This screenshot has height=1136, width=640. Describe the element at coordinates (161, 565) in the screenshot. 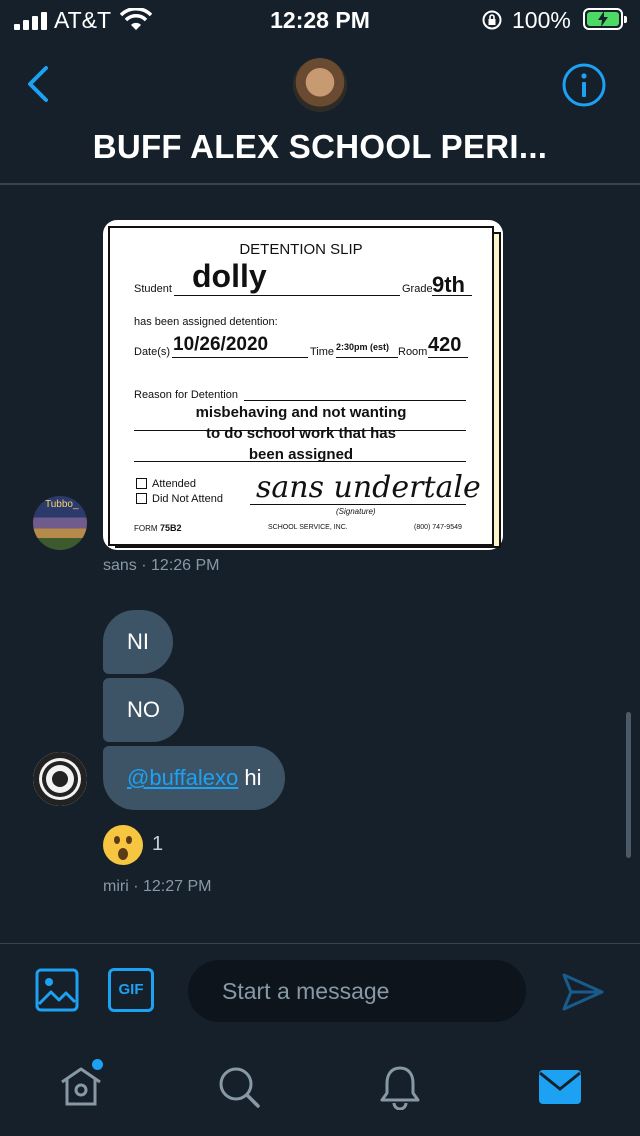

I see `message-meta: sans · 12:26 PM` at that location.